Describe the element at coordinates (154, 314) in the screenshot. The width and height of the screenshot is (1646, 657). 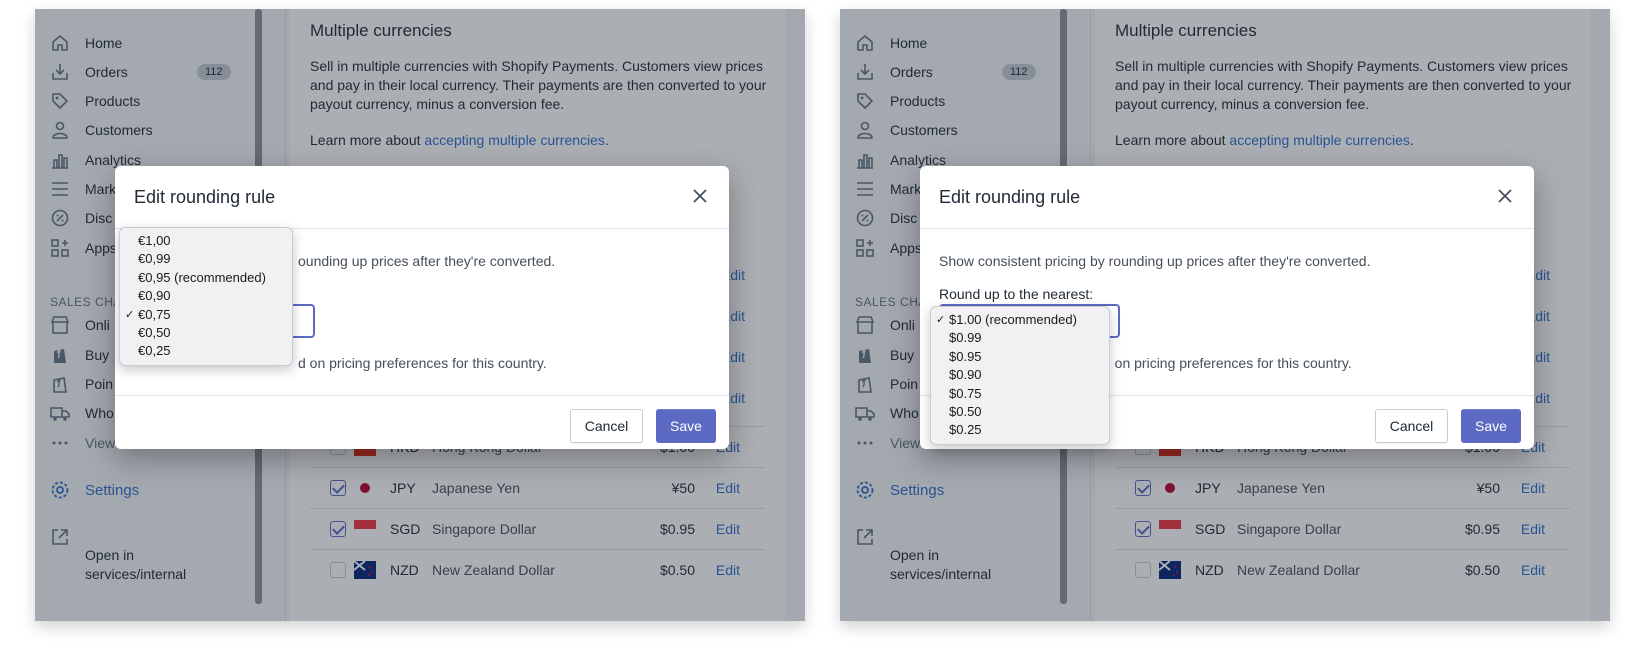
I see `option-label: €0,75` at that location.